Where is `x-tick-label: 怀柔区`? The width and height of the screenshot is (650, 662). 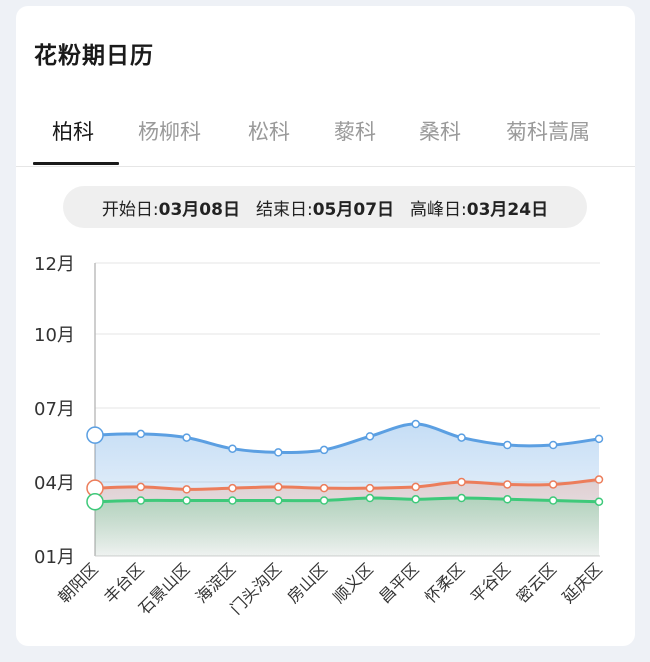 x-tick-label: 怀柔区 is located at coordinates (444, 582).